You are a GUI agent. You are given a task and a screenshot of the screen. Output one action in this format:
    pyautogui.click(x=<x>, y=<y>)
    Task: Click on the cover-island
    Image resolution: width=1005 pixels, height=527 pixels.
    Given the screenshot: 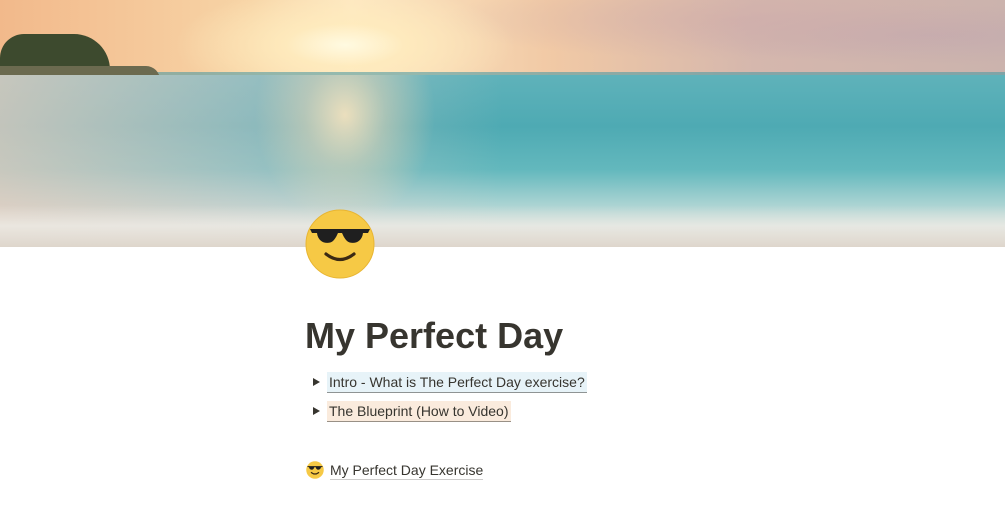 What is the action you would take?
    pyautogui.click(x=80, y=50)
    